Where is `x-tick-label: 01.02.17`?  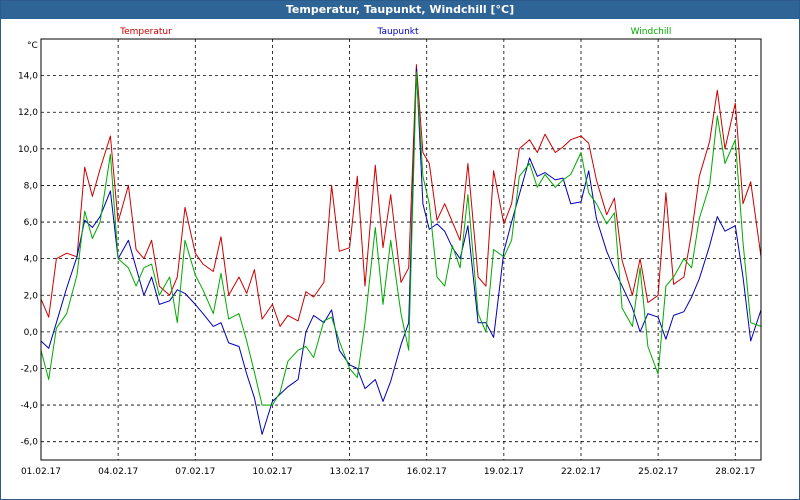
x-tick-label: 01.02.17 is located at coordinates (41, 472).